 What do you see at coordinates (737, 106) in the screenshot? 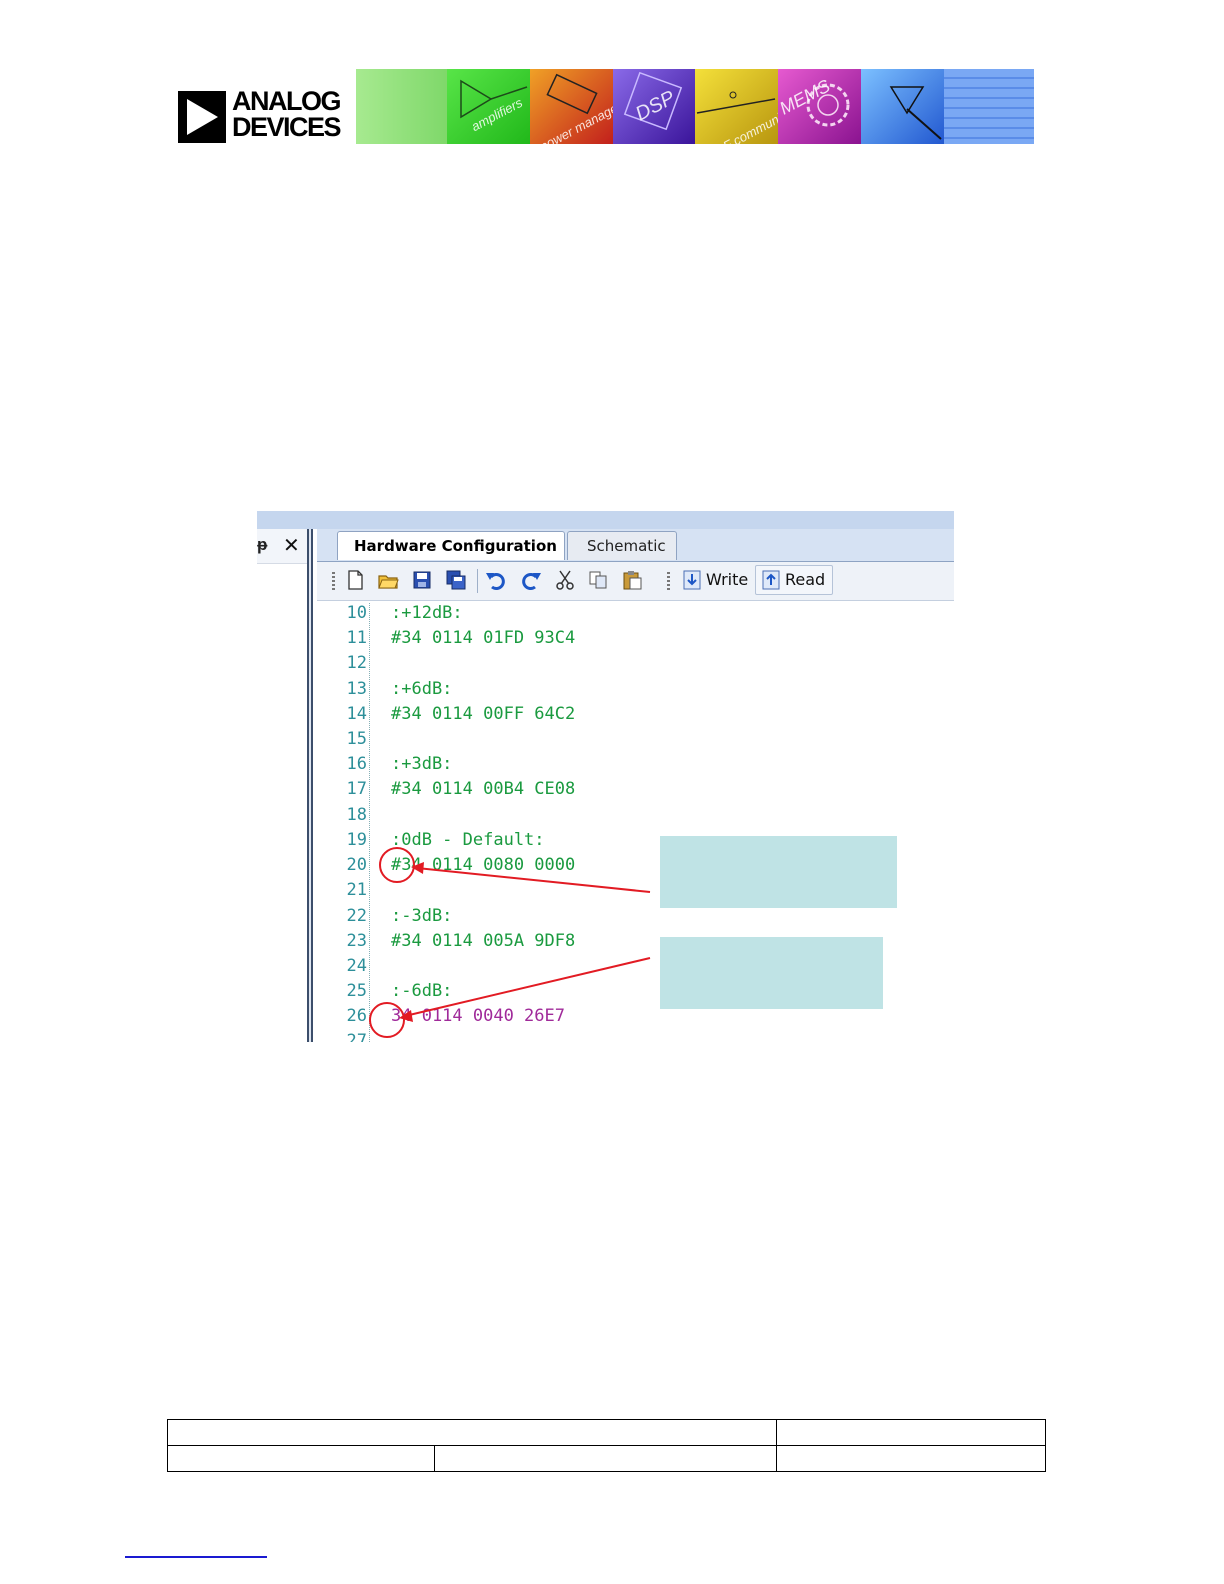
I see `banner-panel-rf: RF communications` at bounding box center [737, 106].